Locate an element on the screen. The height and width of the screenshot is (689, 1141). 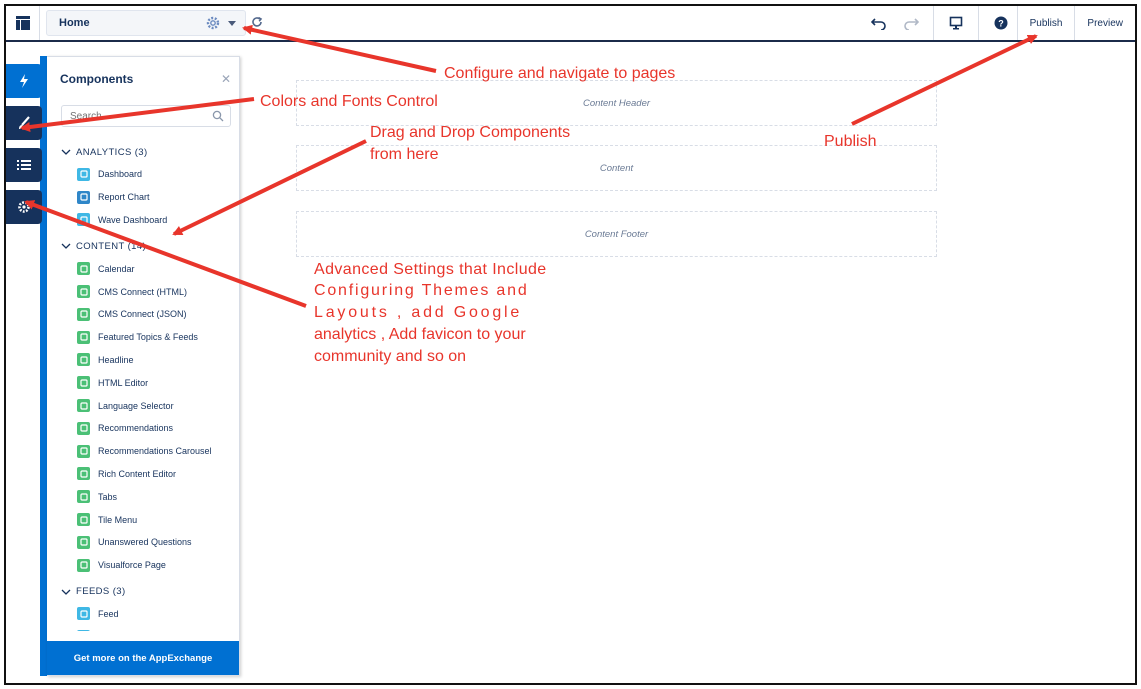
component-item: Language Selector is located at coordinates (143, 405).